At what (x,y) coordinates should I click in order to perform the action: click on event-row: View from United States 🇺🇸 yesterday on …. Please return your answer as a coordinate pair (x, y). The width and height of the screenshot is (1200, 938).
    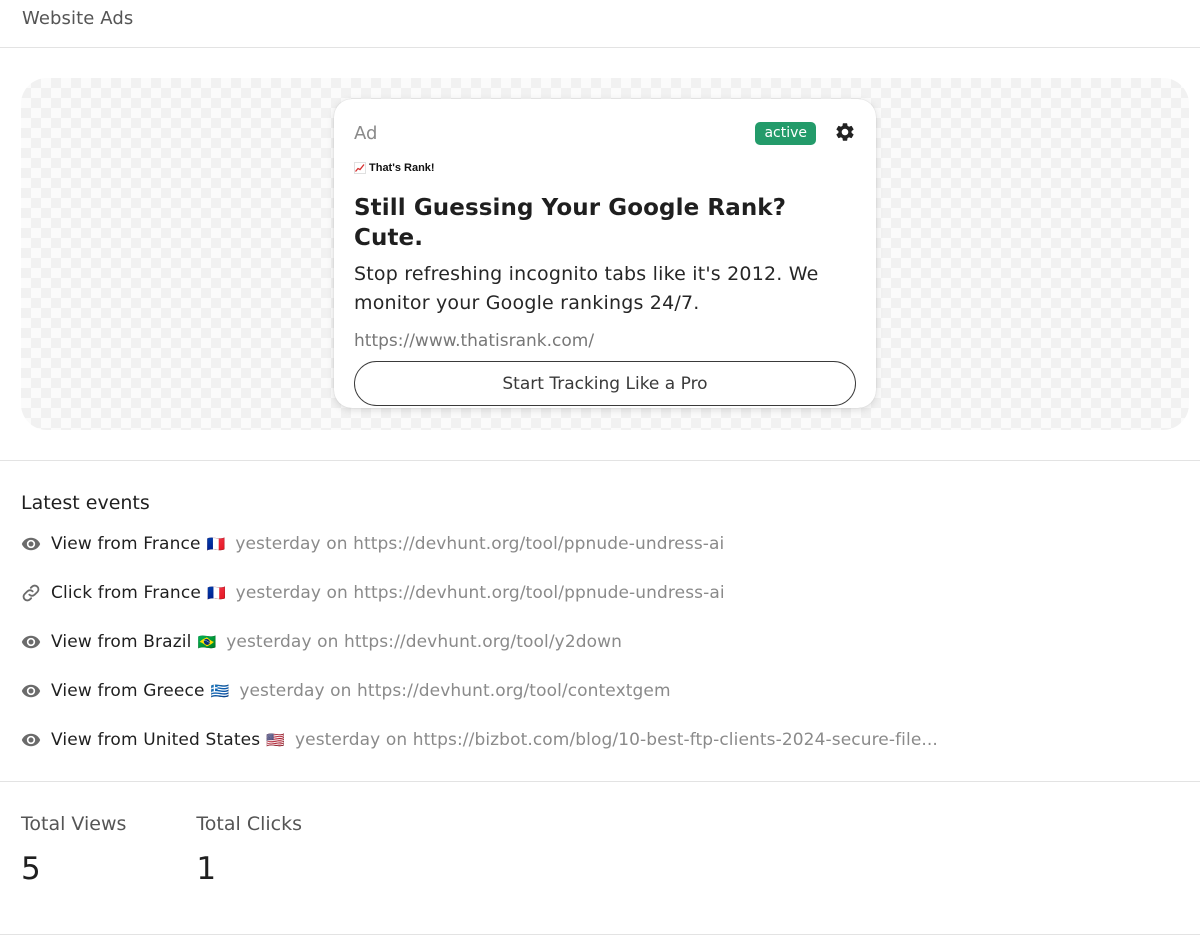
    Looking at the image, I should click on (600, 739).